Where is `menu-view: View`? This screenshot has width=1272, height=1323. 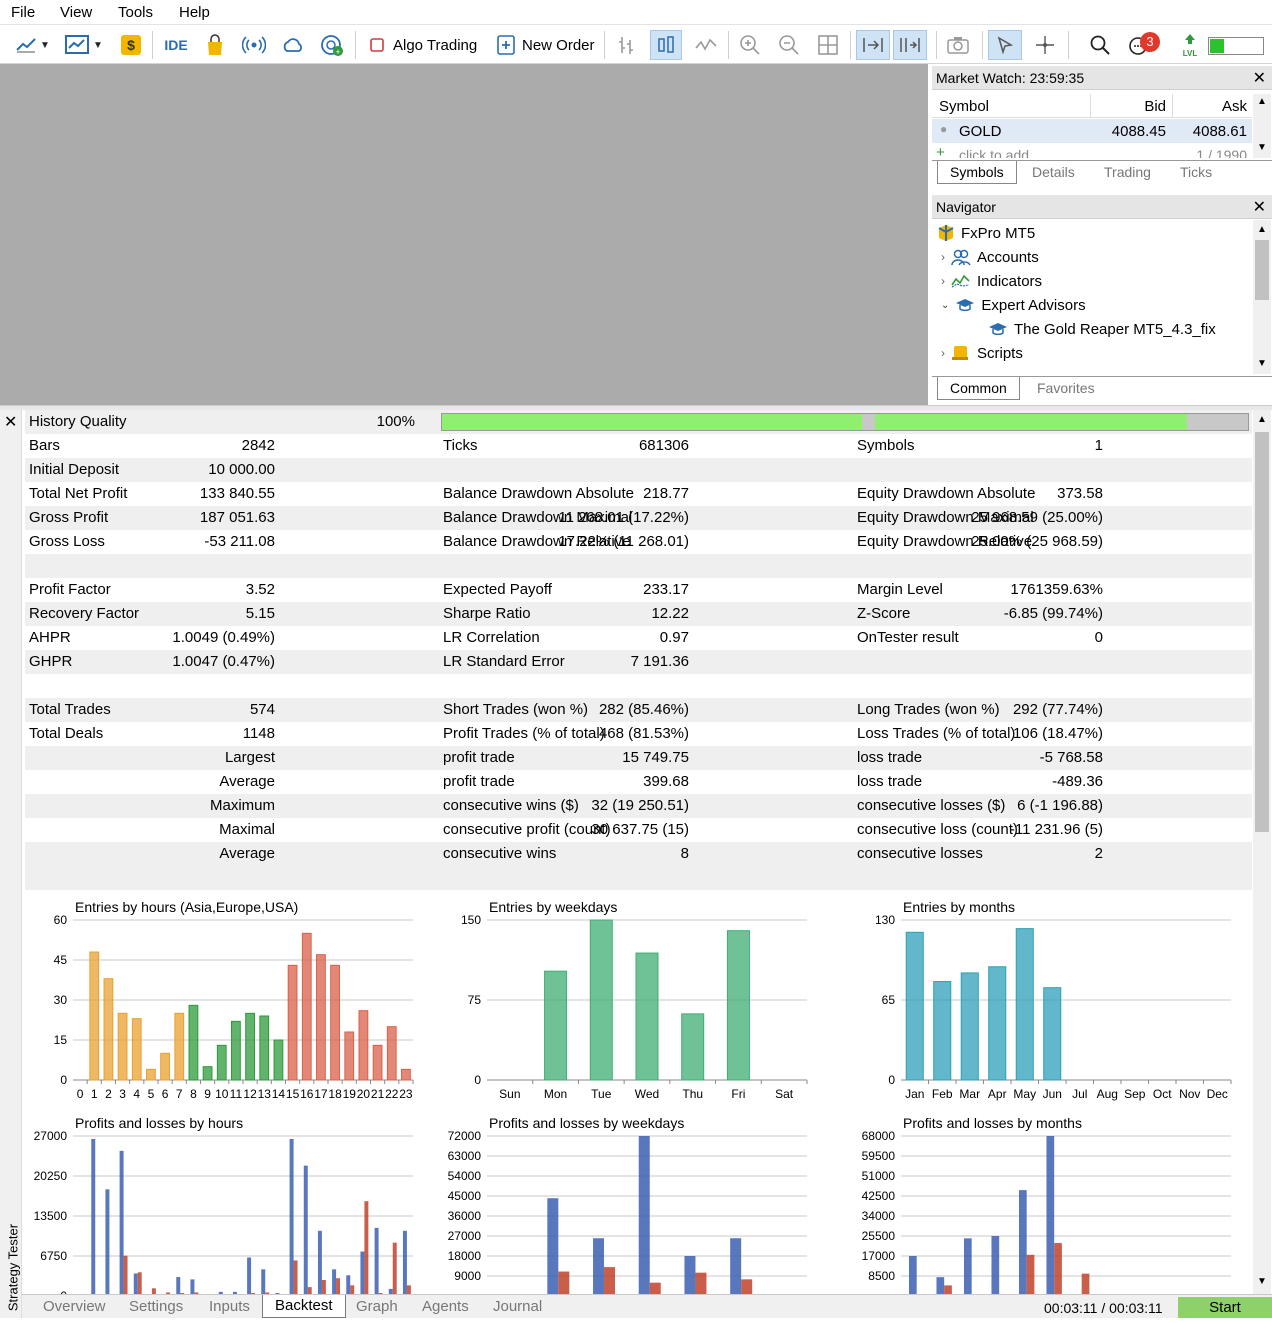
menu-view: View is located at coordinates (76, 12).